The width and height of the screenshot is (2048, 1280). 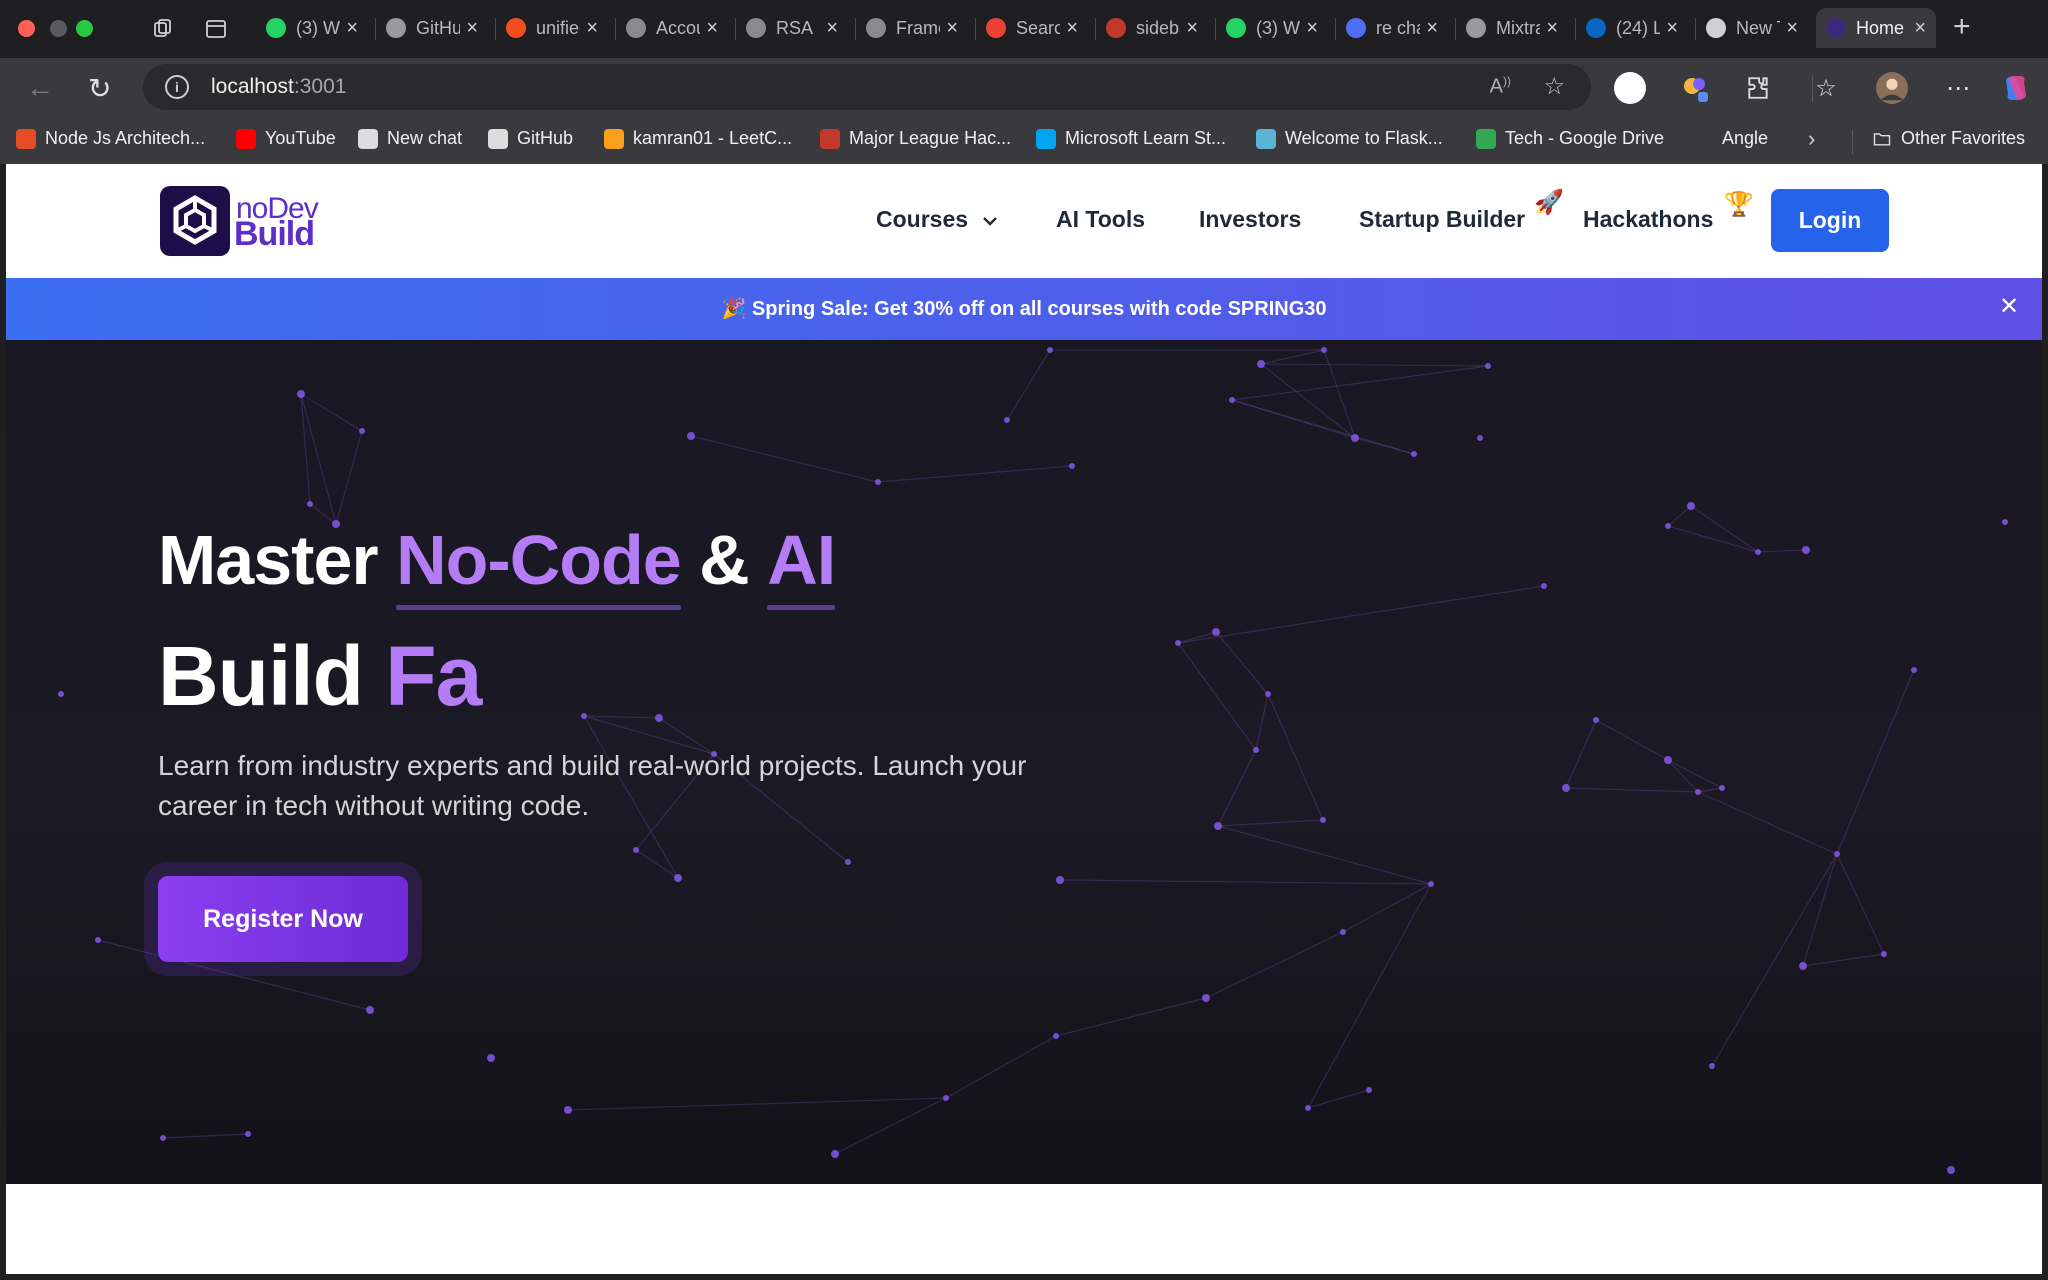 I want to click on browser-tab: re chat ×, so click(x=1392, y=28).